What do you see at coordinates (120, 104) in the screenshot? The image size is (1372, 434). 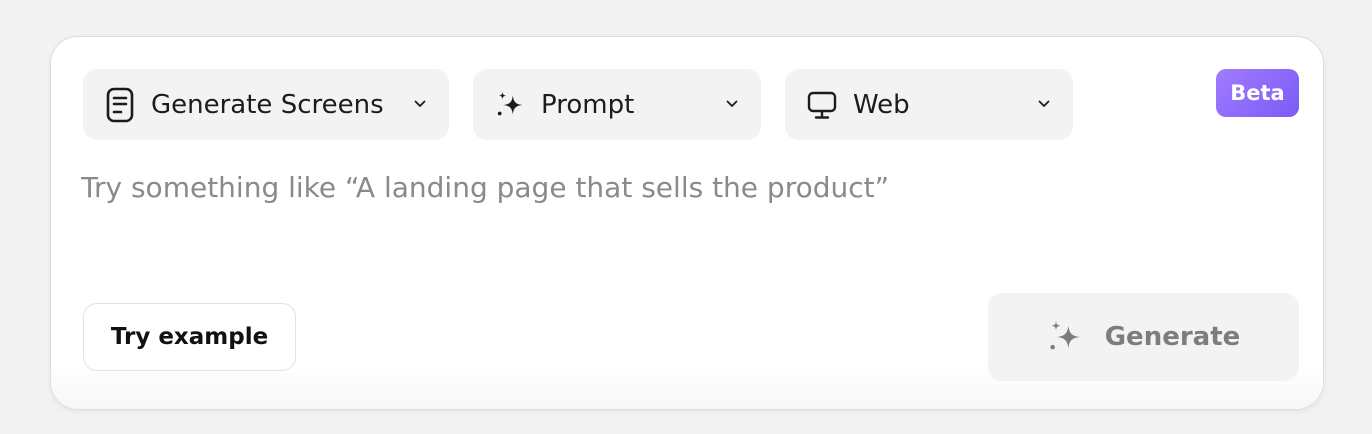 I see `document-icon` at bounding box center [120, 104].